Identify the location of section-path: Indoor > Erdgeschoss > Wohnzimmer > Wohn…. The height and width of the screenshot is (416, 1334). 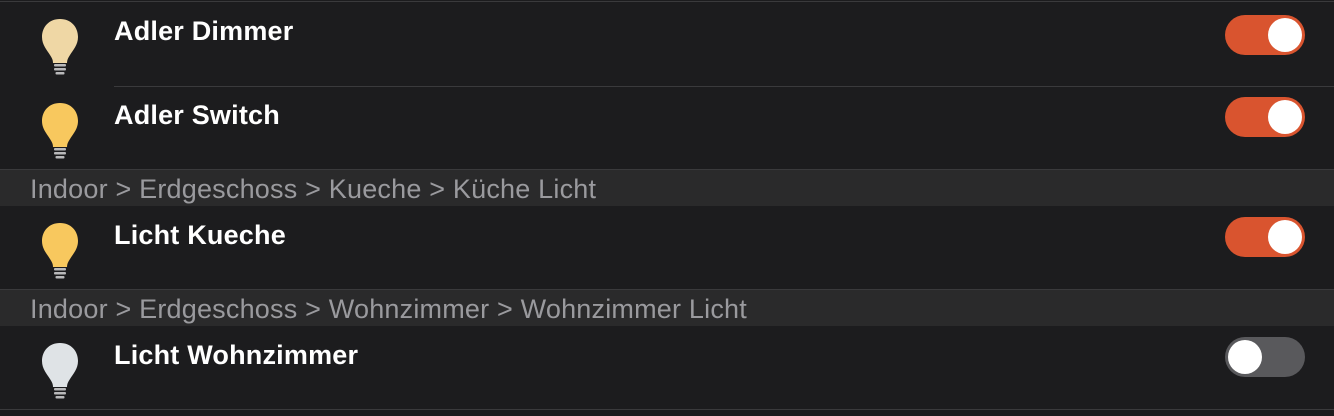
(388, 309).